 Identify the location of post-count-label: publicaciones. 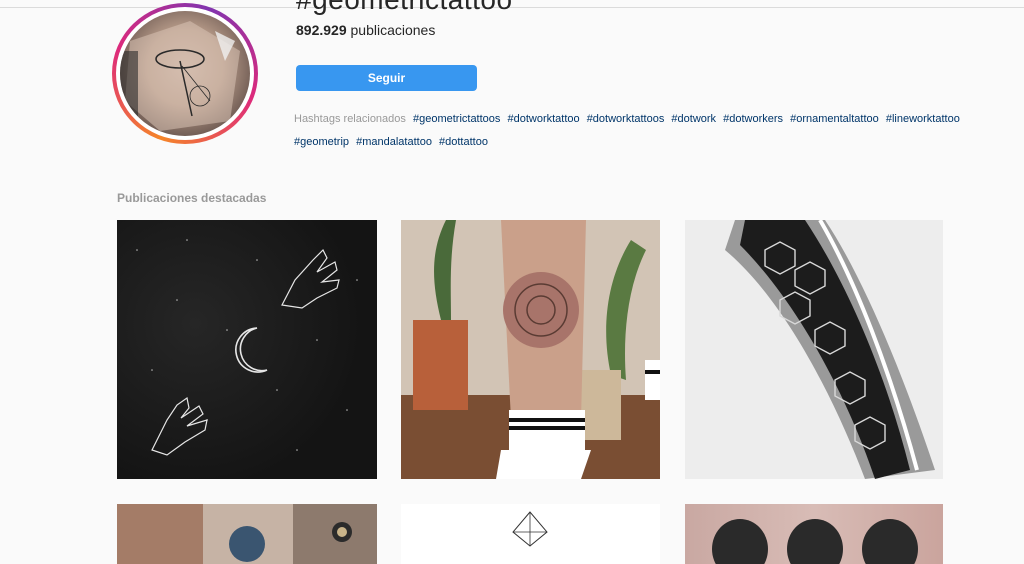
(393, 30).